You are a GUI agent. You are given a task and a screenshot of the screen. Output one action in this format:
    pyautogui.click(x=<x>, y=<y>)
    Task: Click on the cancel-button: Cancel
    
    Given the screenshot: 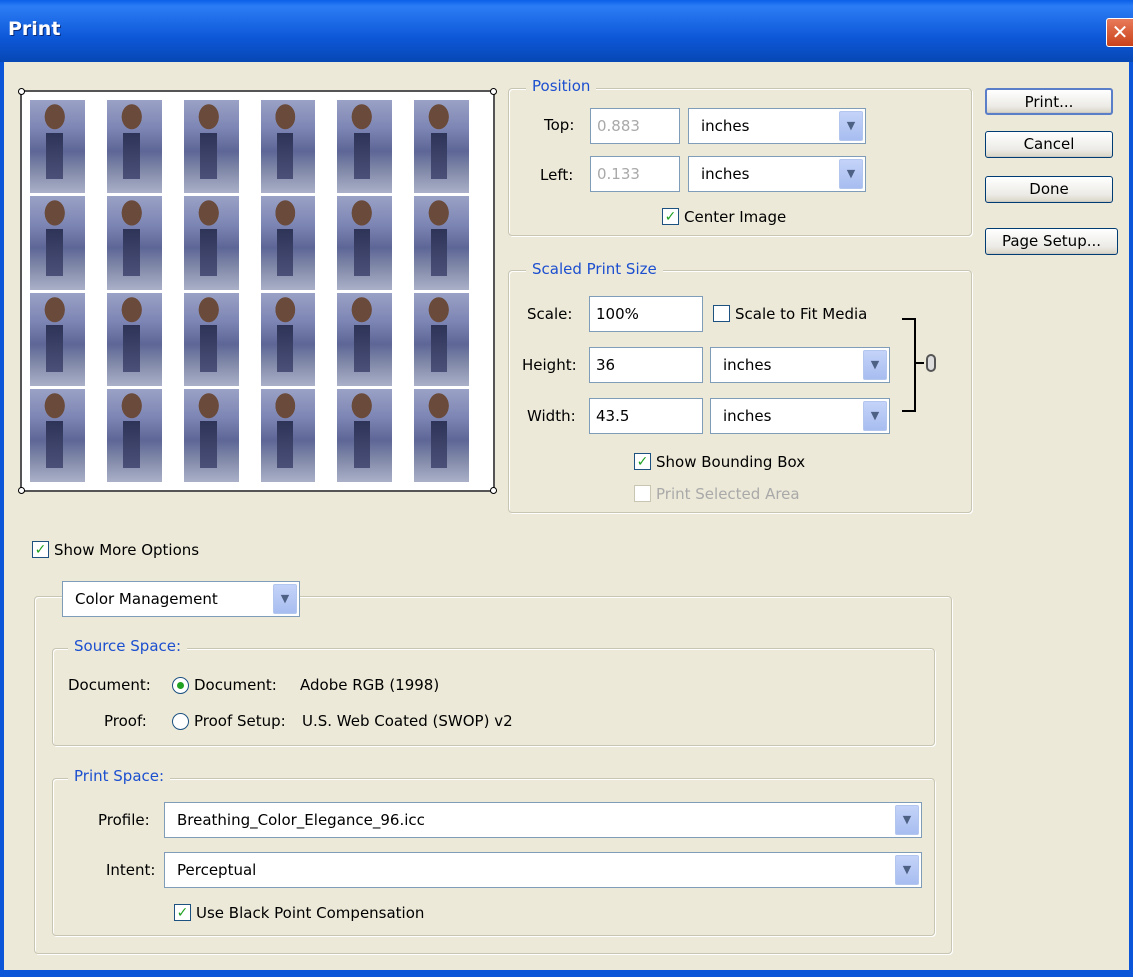 What is the action you would take?
    pyautogui.click(x=1049, y=144)
    